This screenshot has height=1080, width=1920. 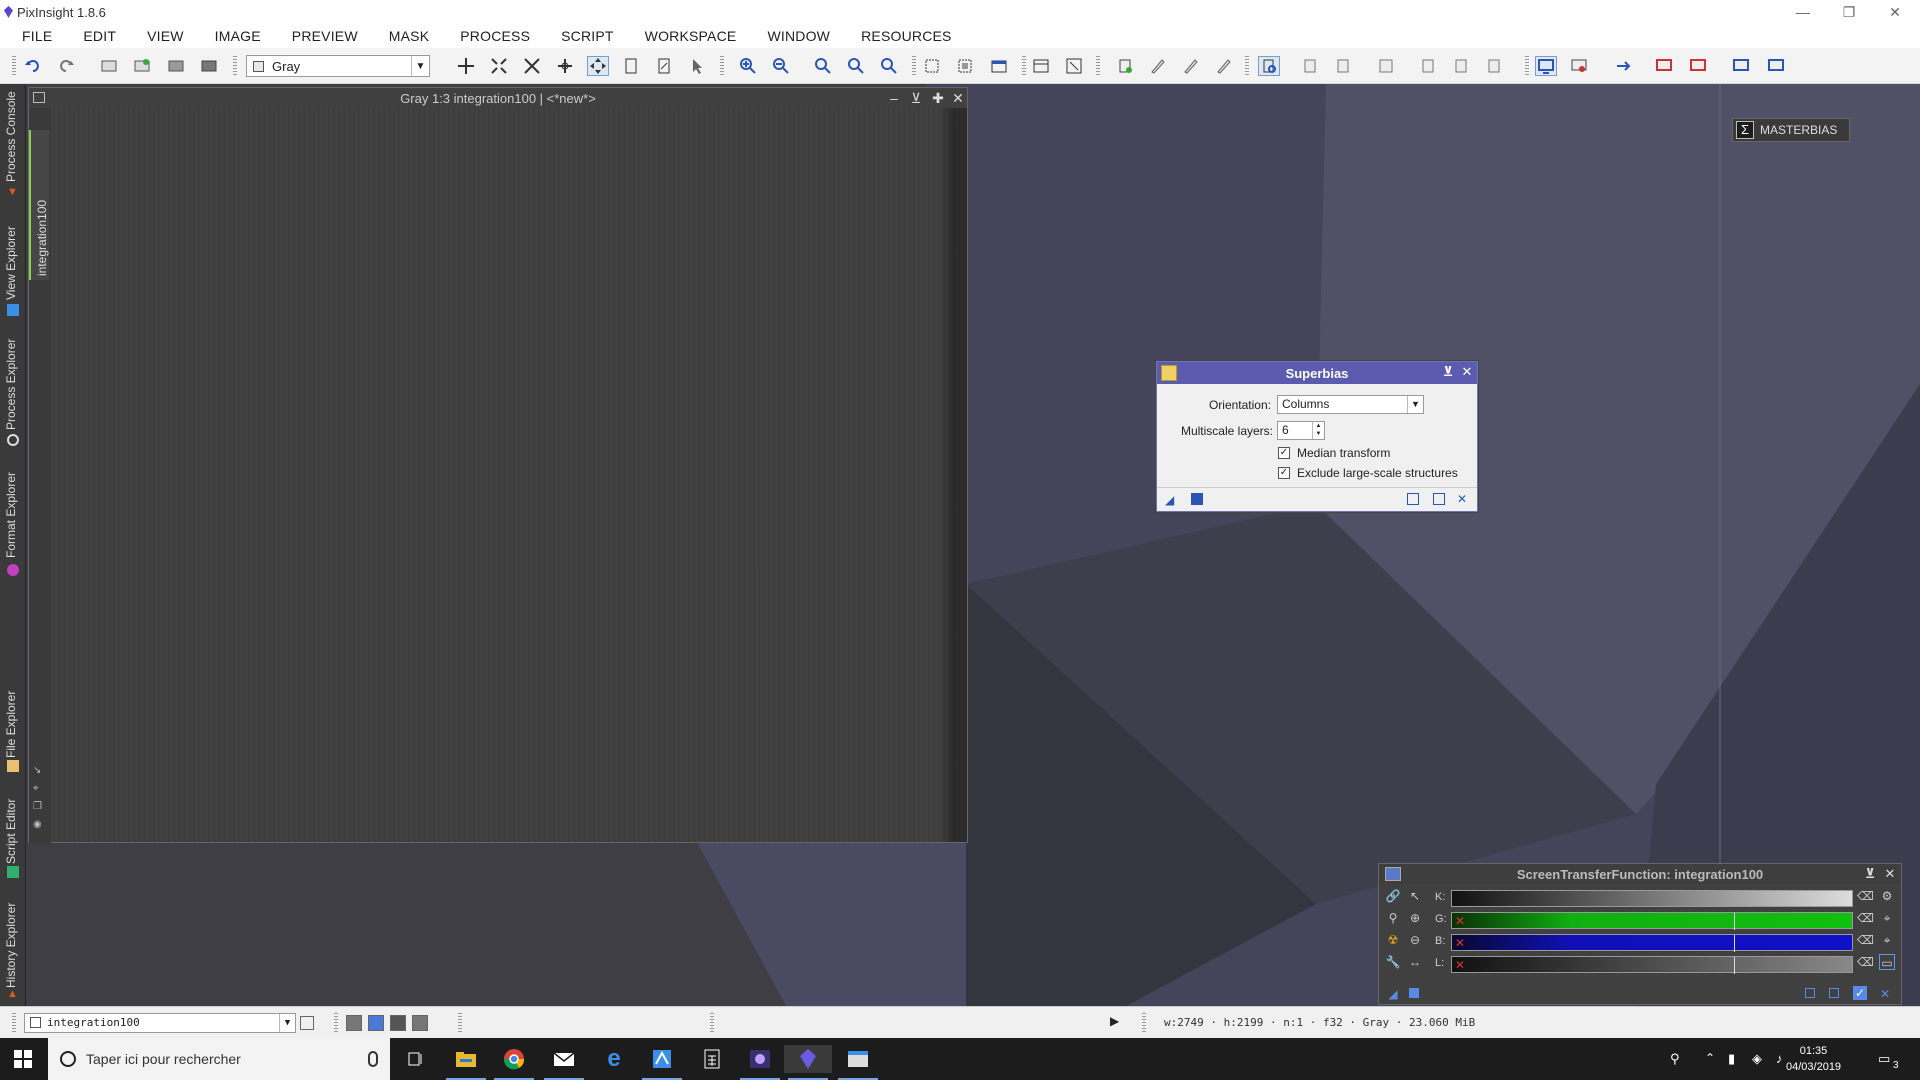 I want to click on new-instance-icon: ◢, so click(x=1393, y=994).